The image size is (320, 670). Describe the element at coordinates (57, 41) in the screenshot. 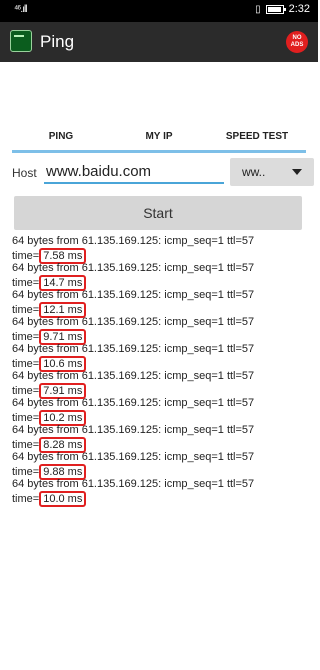

I see `app-title: Ping` at that location.